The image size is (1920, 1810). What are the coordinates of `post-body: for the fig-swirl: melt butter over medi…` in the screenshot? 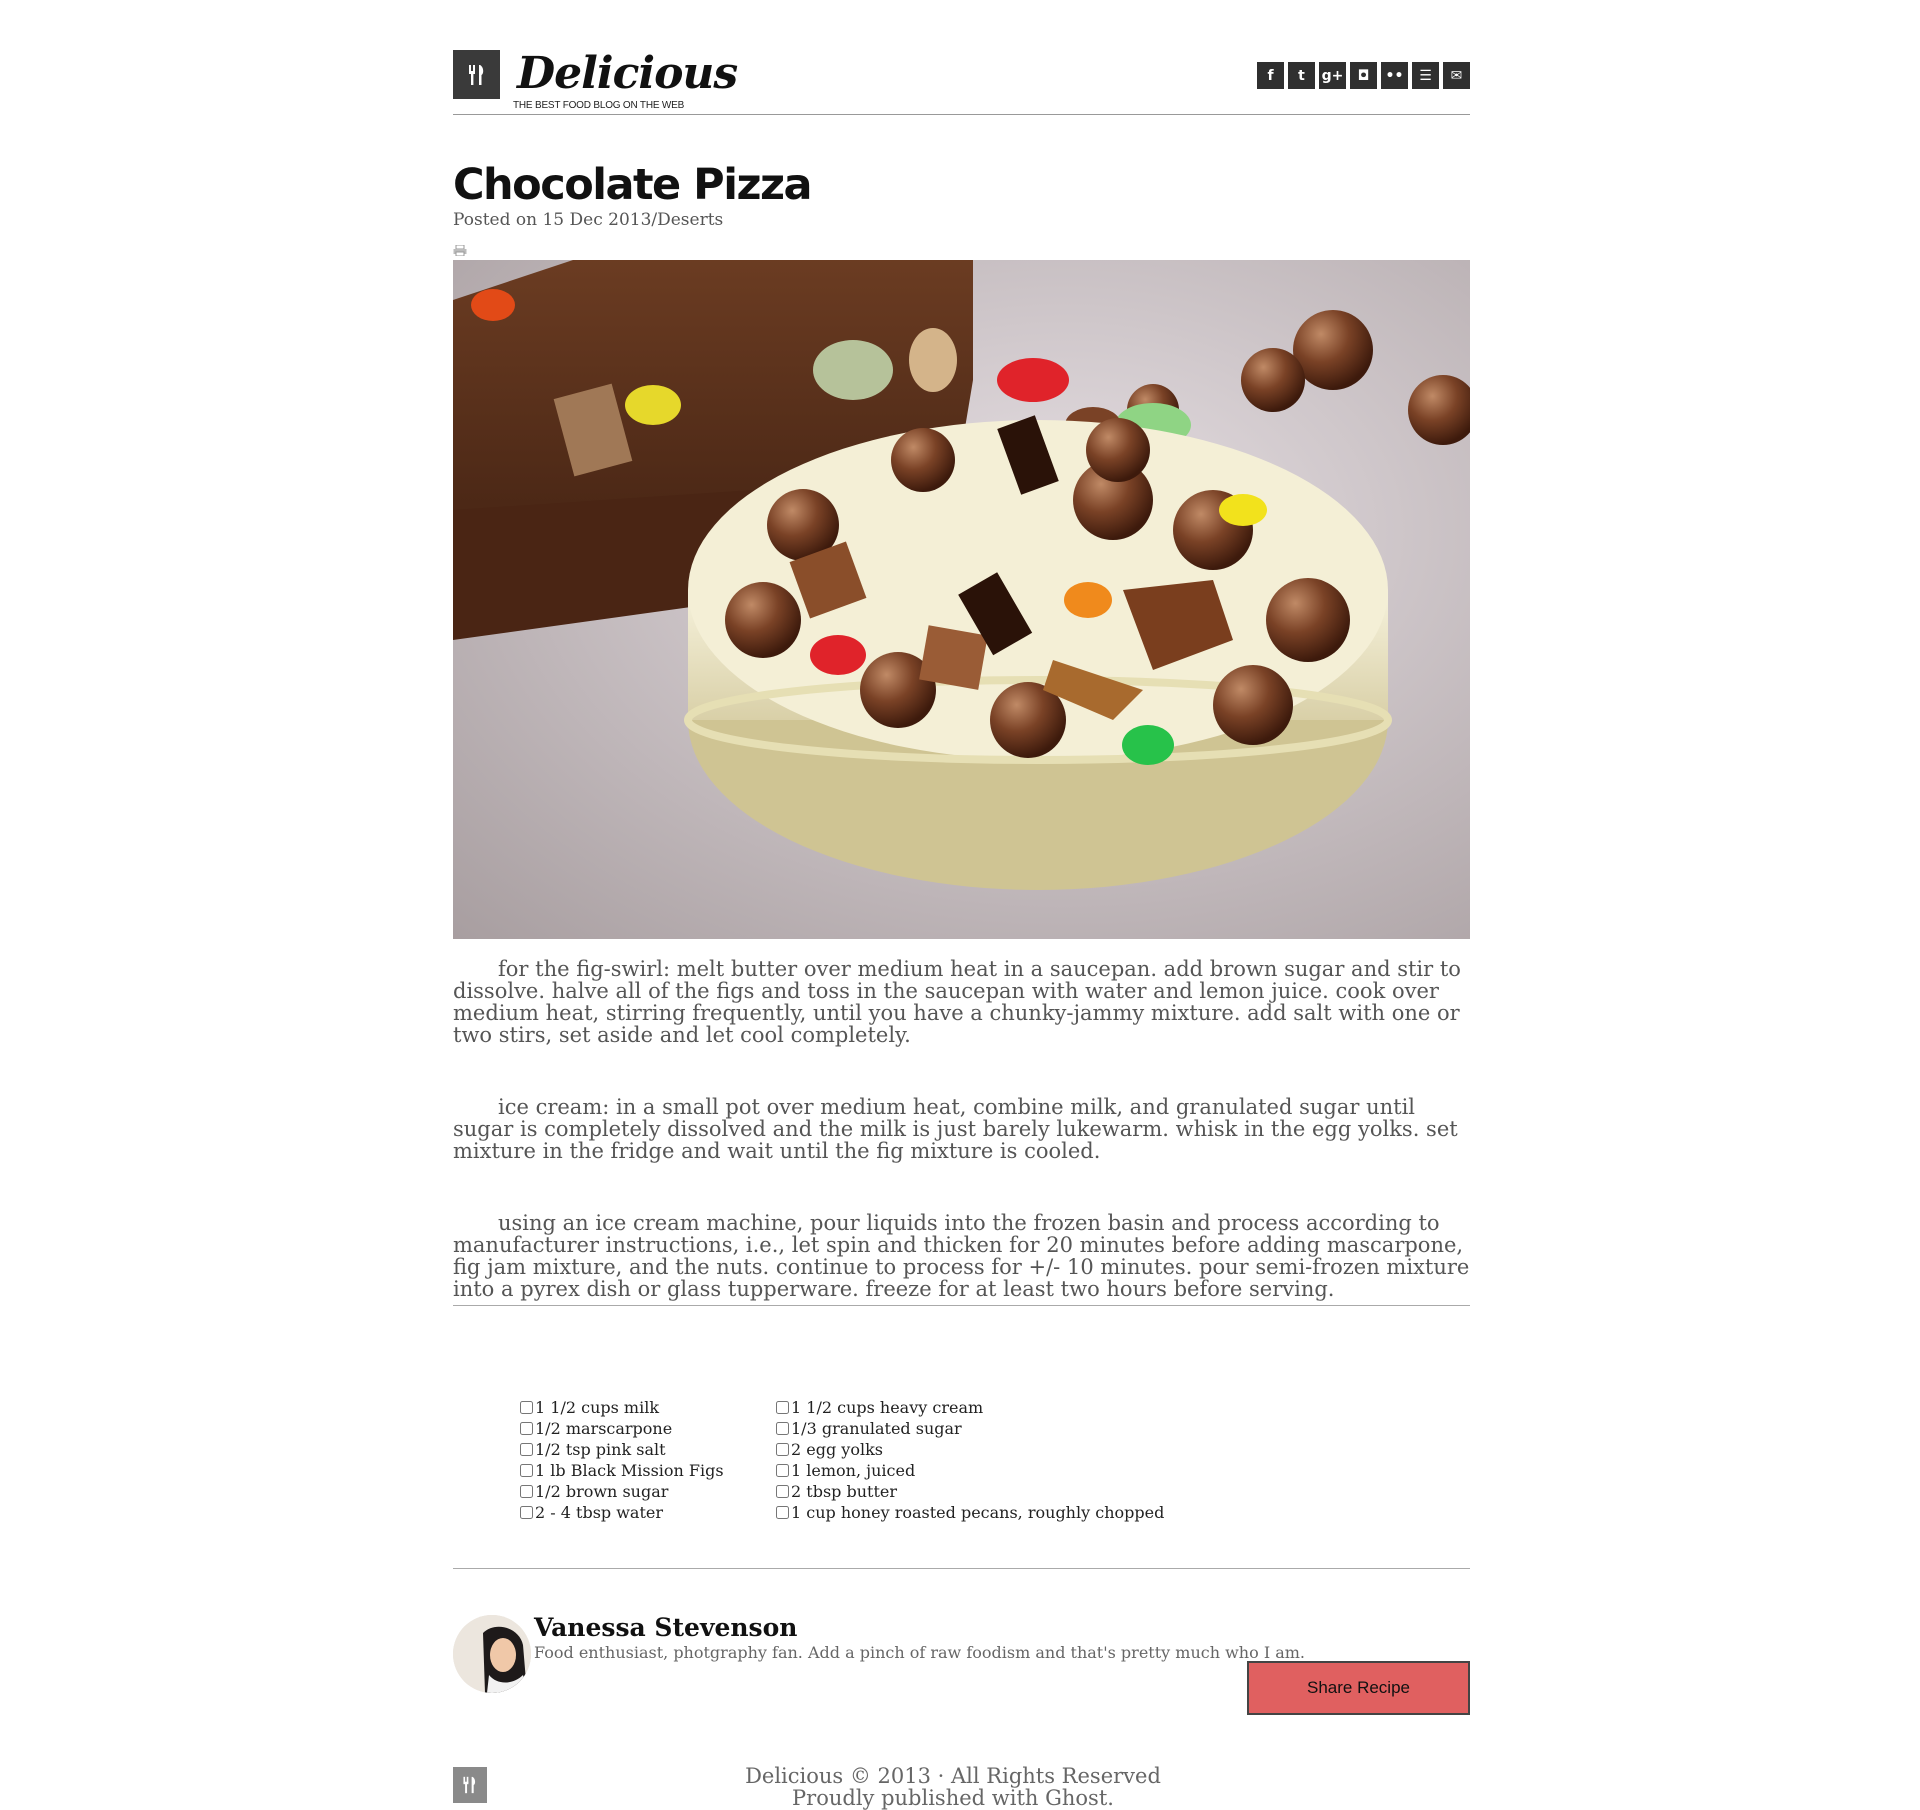 It's located at (961, 1154).